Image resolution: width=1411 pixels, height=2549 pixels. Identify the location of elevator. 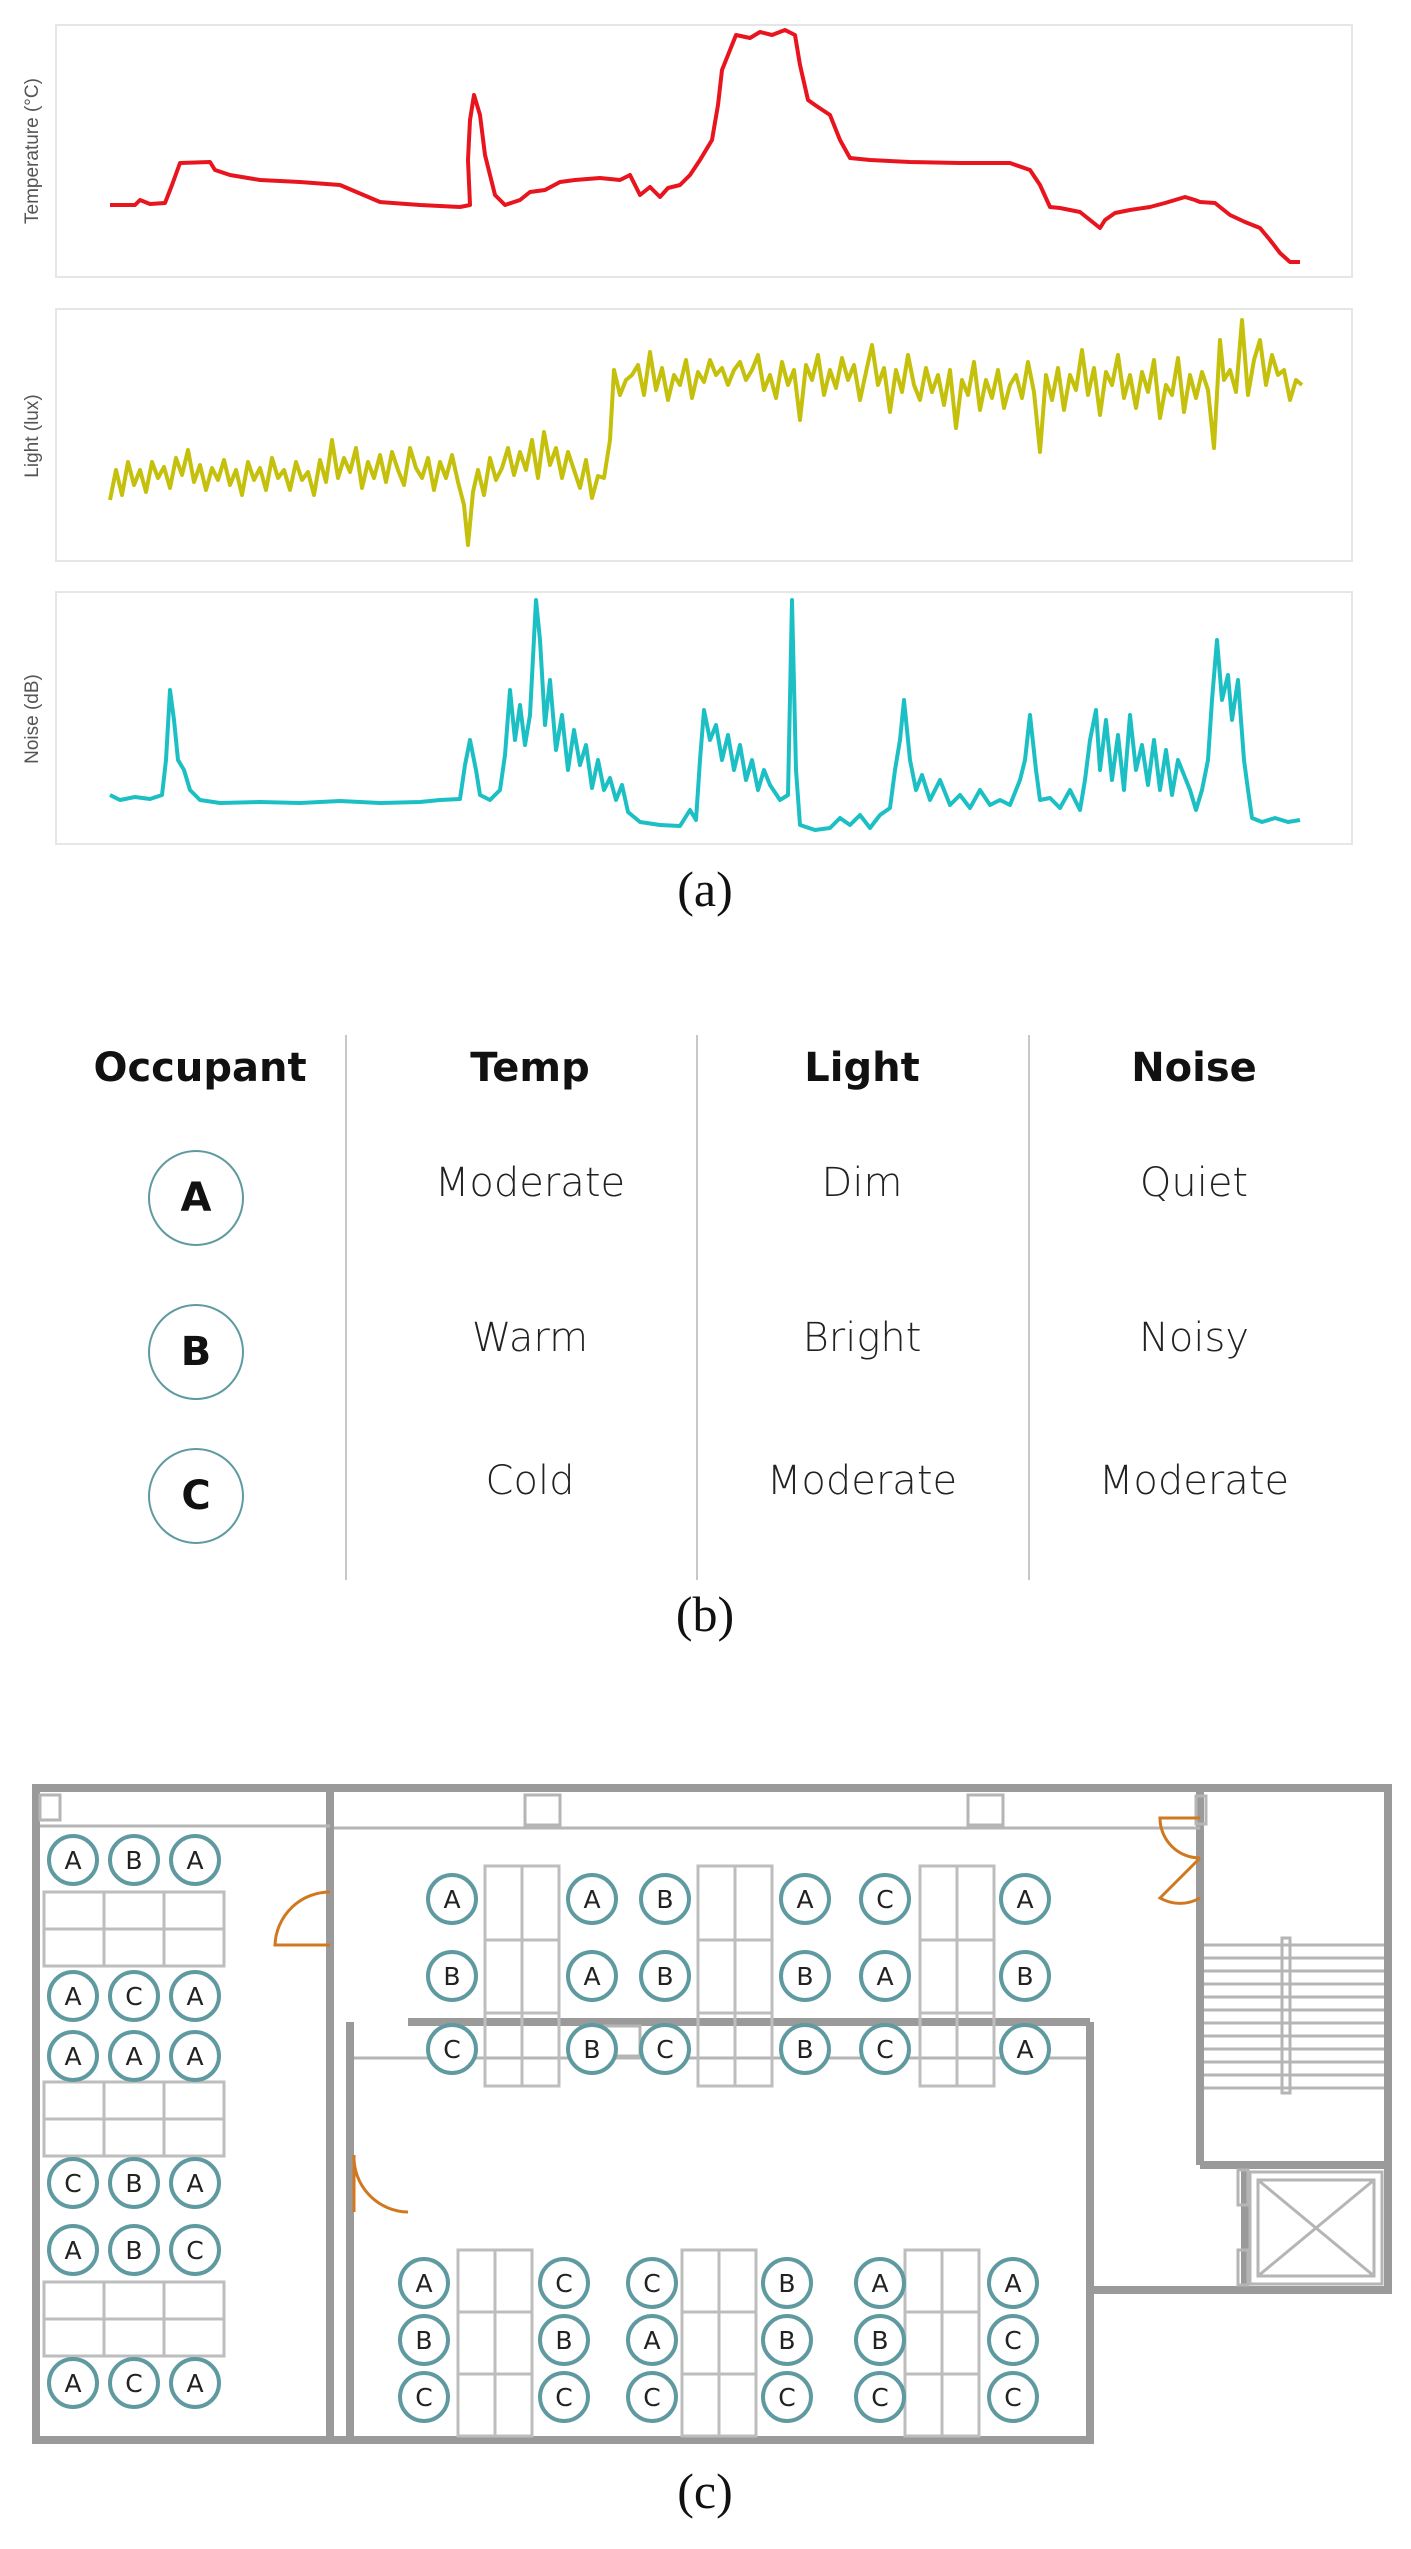
(1316, 2228).